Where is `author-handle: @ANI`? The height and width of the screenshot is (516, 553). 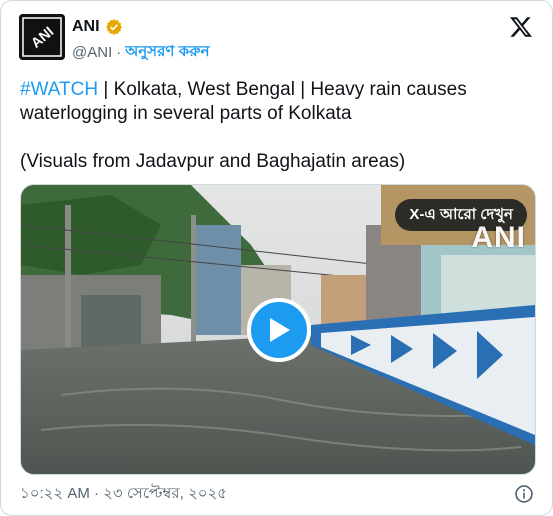 author-handle: @ANI is located at coordinates (92, 52).